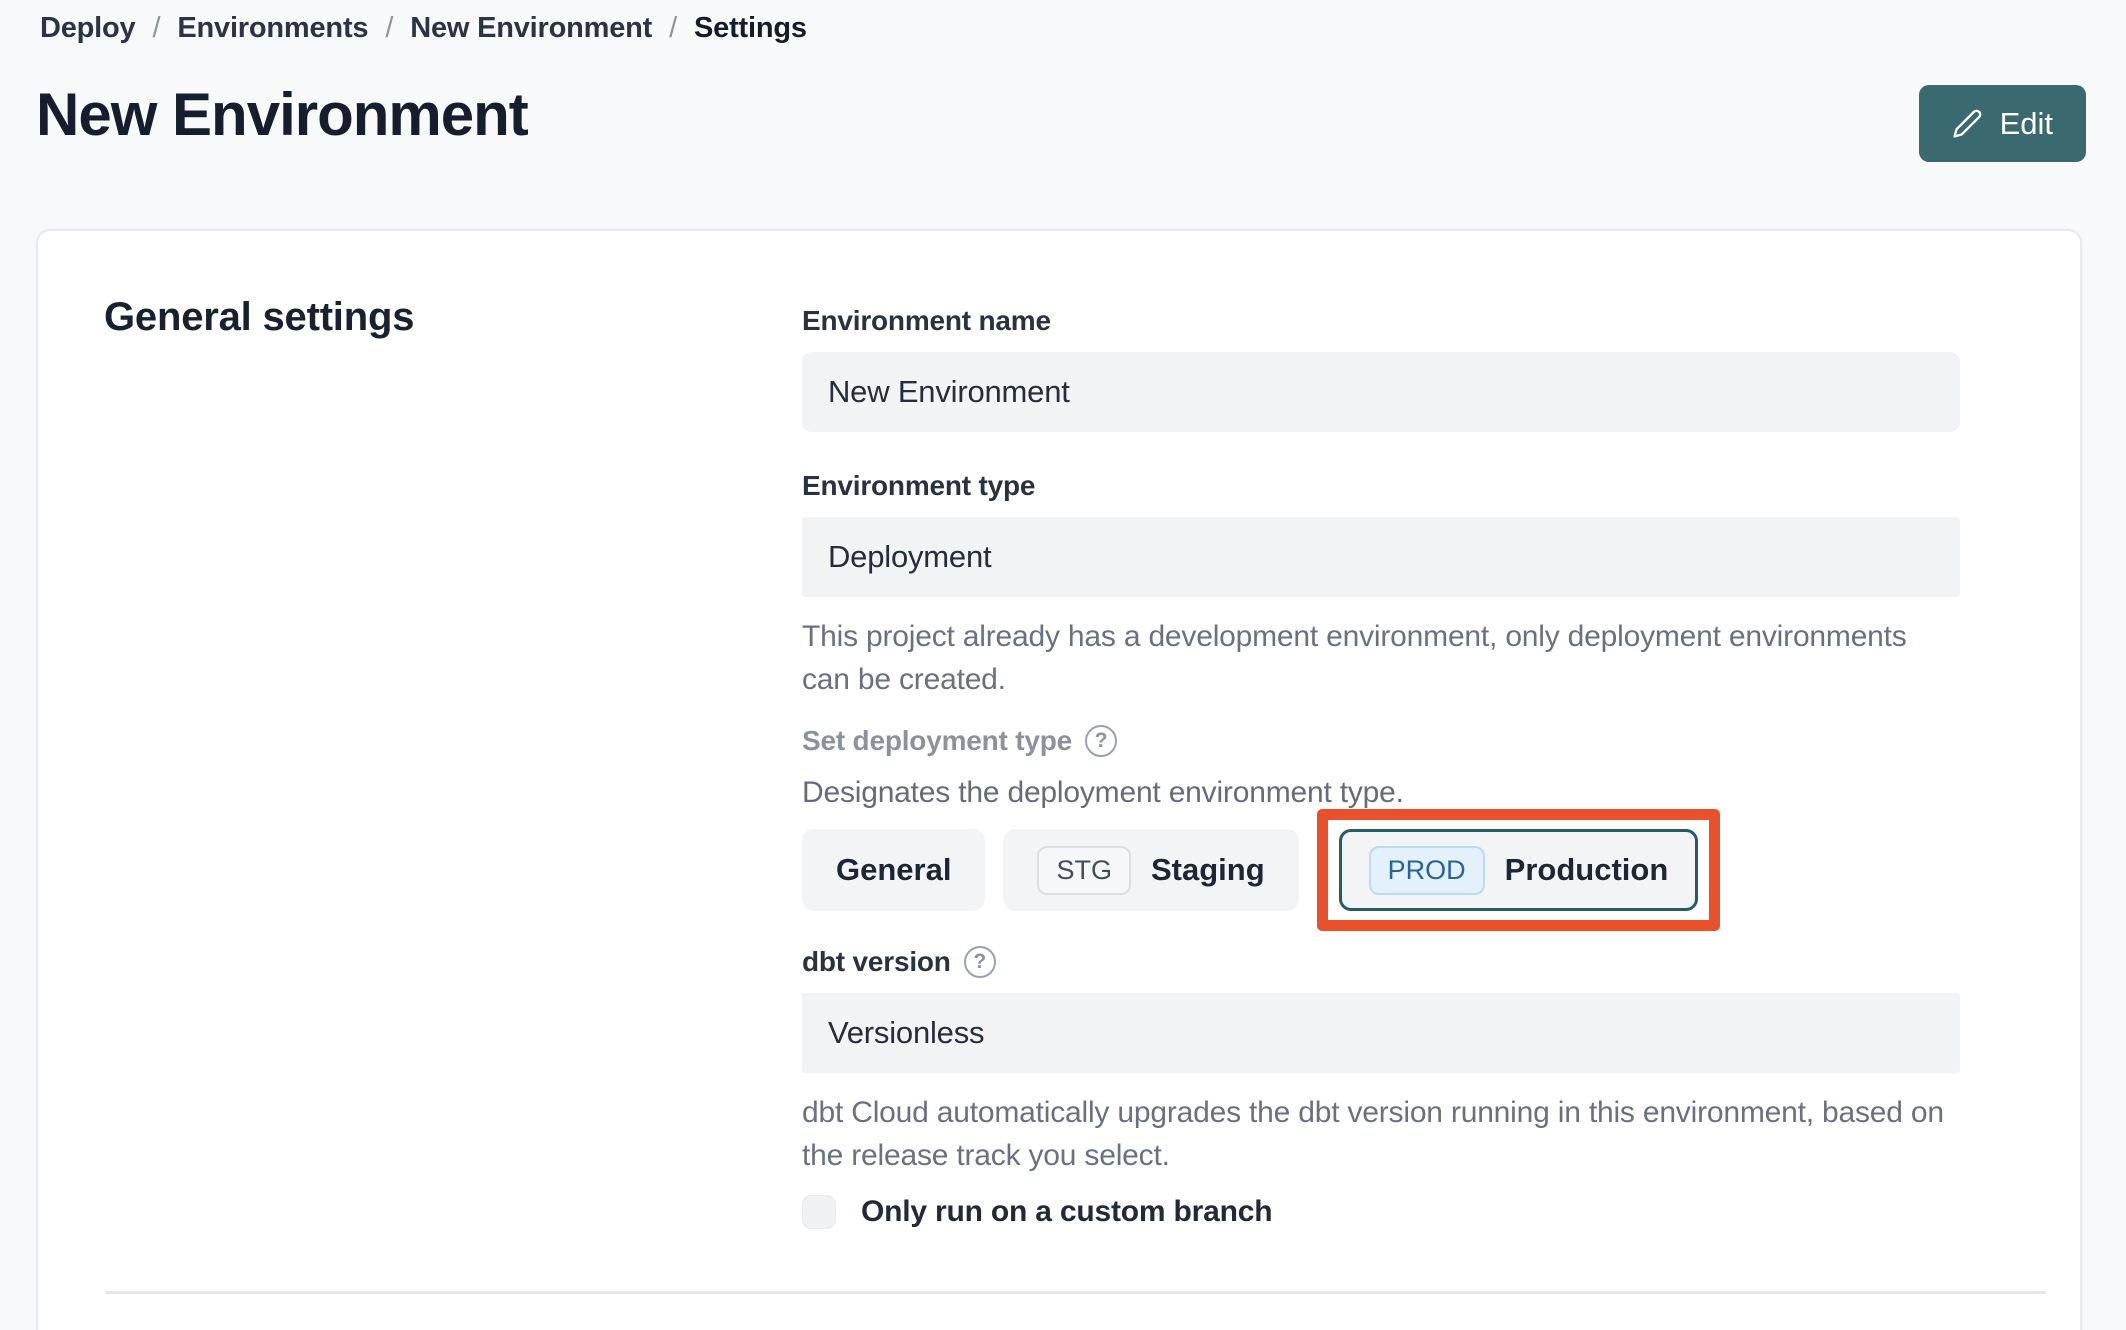 This screenshot has height=1330, width=2126. I want to click on pencil-icon, so click(1967, 123).